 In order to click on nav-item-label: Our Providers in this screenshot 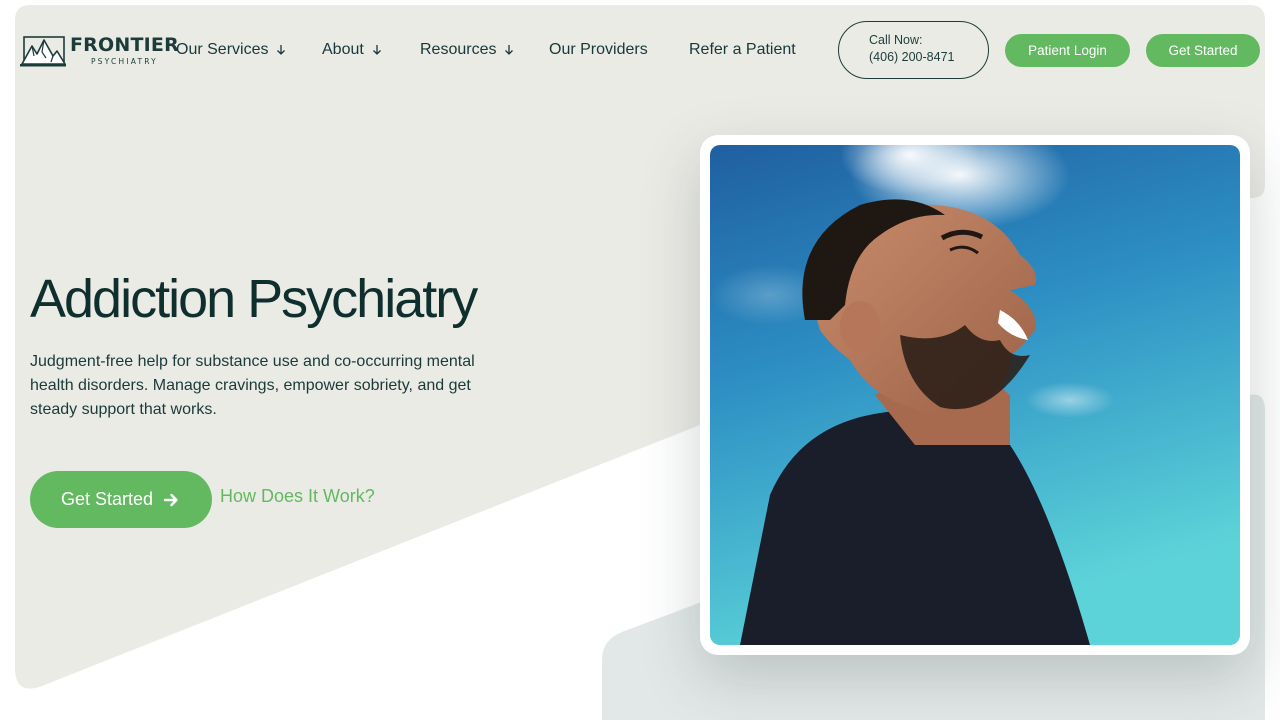, I will do `click(598, 49)`.